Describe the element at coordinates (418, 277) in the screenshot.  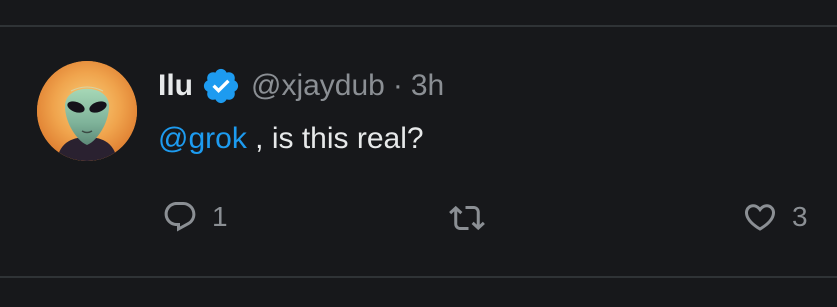
I see `bottom-divider` at that location.